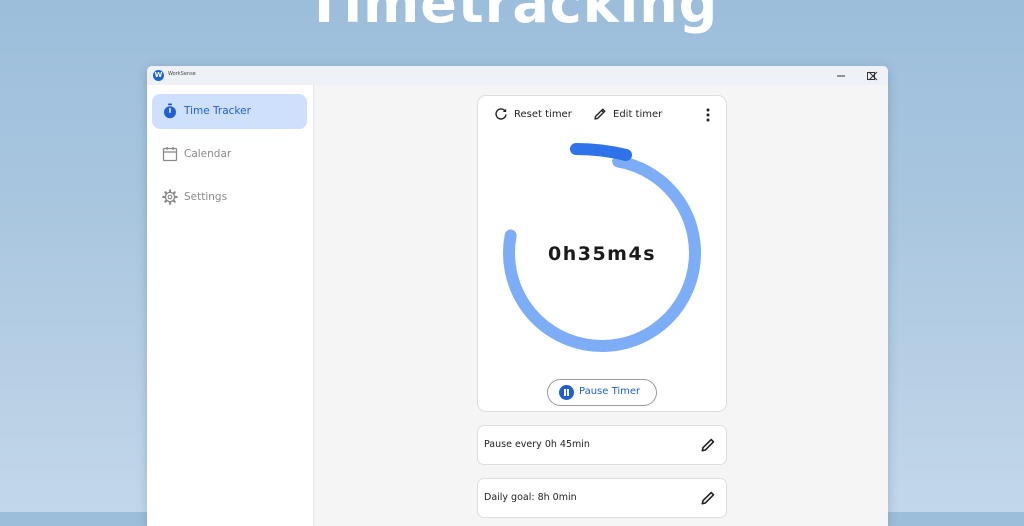 This screenshot has height=526, width=1024. Describe the element at coordinates (217, 111) in the screenshot. I see `sidebar-item-label: Time Tracker` at that location.